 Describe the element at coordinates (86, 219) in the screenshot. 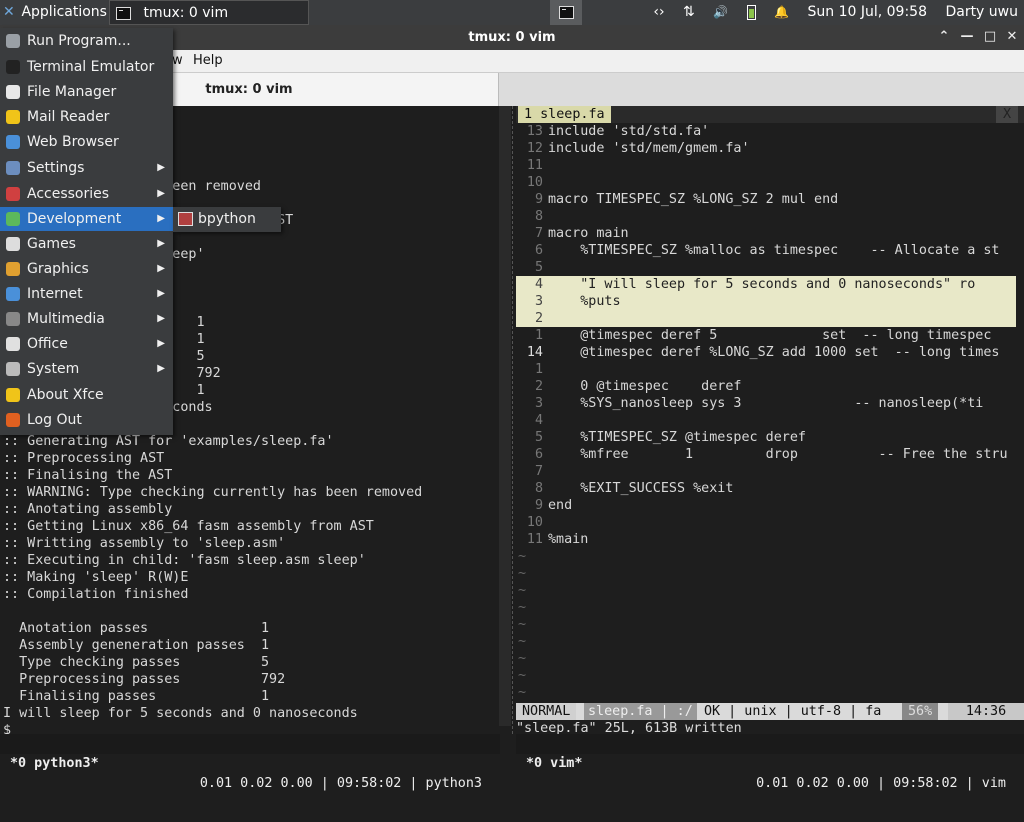

I see `menu-item-development: Development ▶` at that location.